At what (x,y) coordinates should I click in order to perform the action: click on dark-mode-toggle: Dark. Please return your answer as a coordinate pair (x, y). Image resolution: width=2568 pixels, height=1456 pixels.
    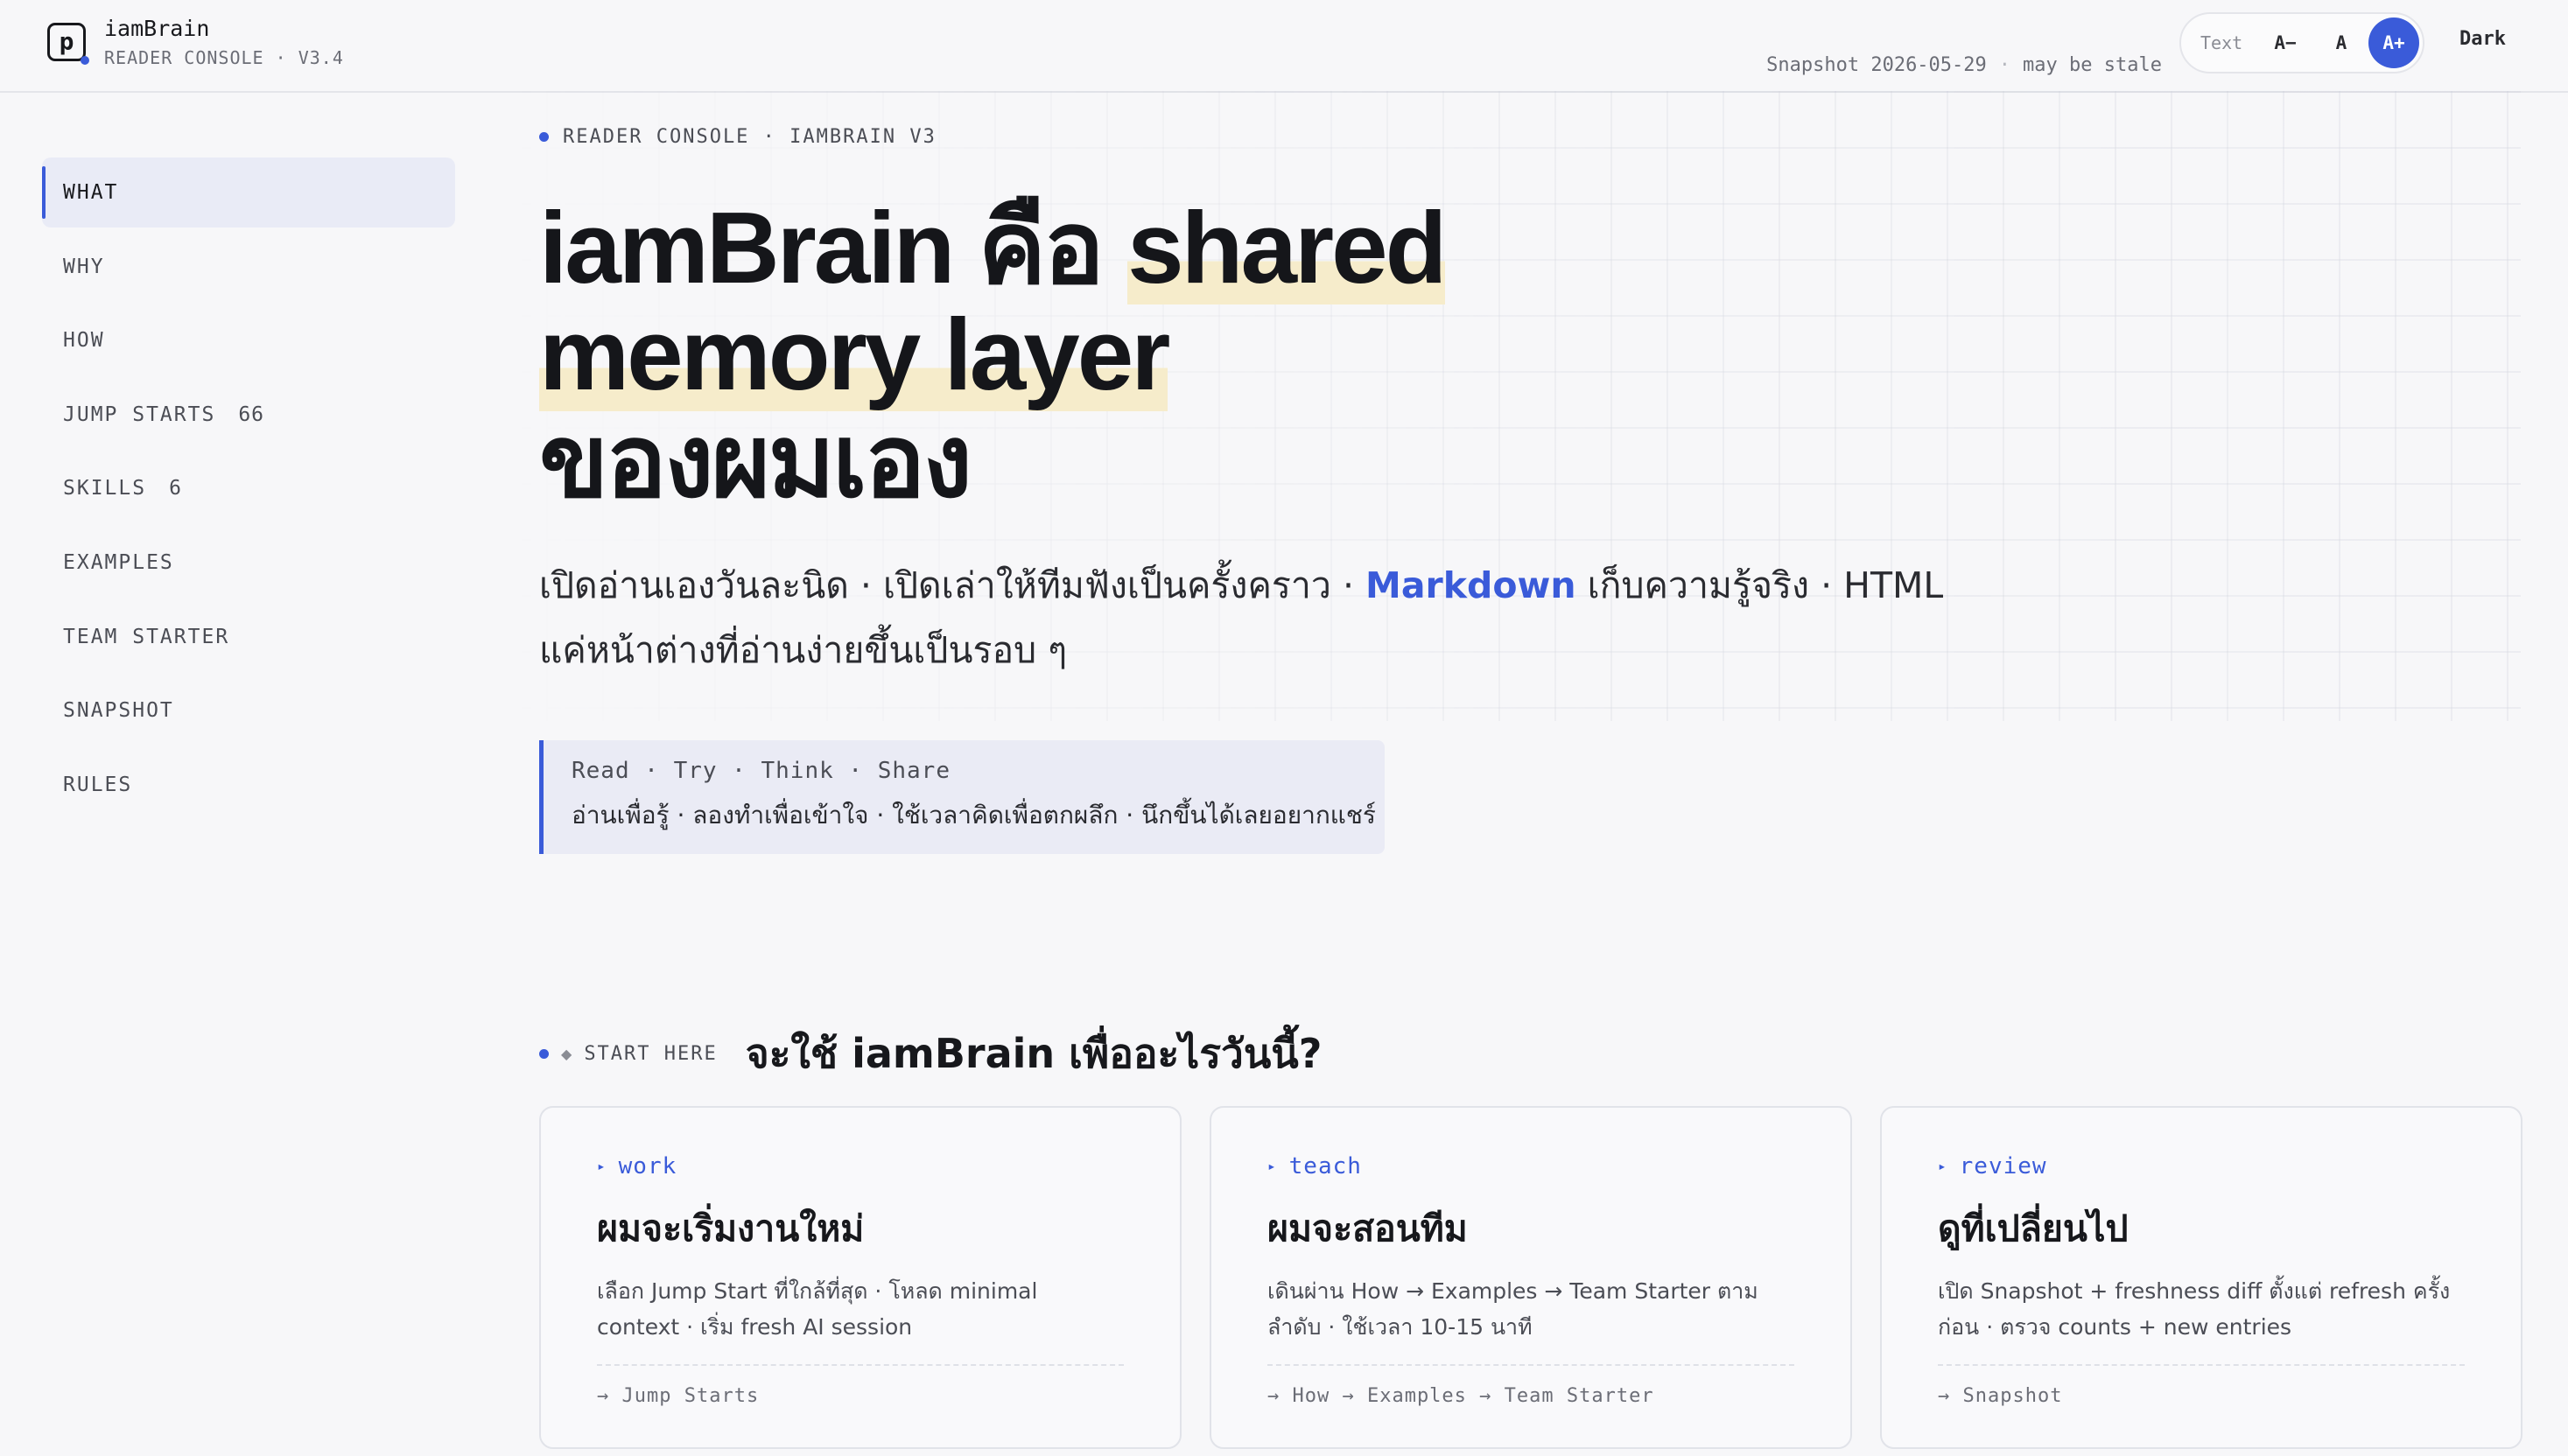
    Looking at the image, I should click on (2482, 39).